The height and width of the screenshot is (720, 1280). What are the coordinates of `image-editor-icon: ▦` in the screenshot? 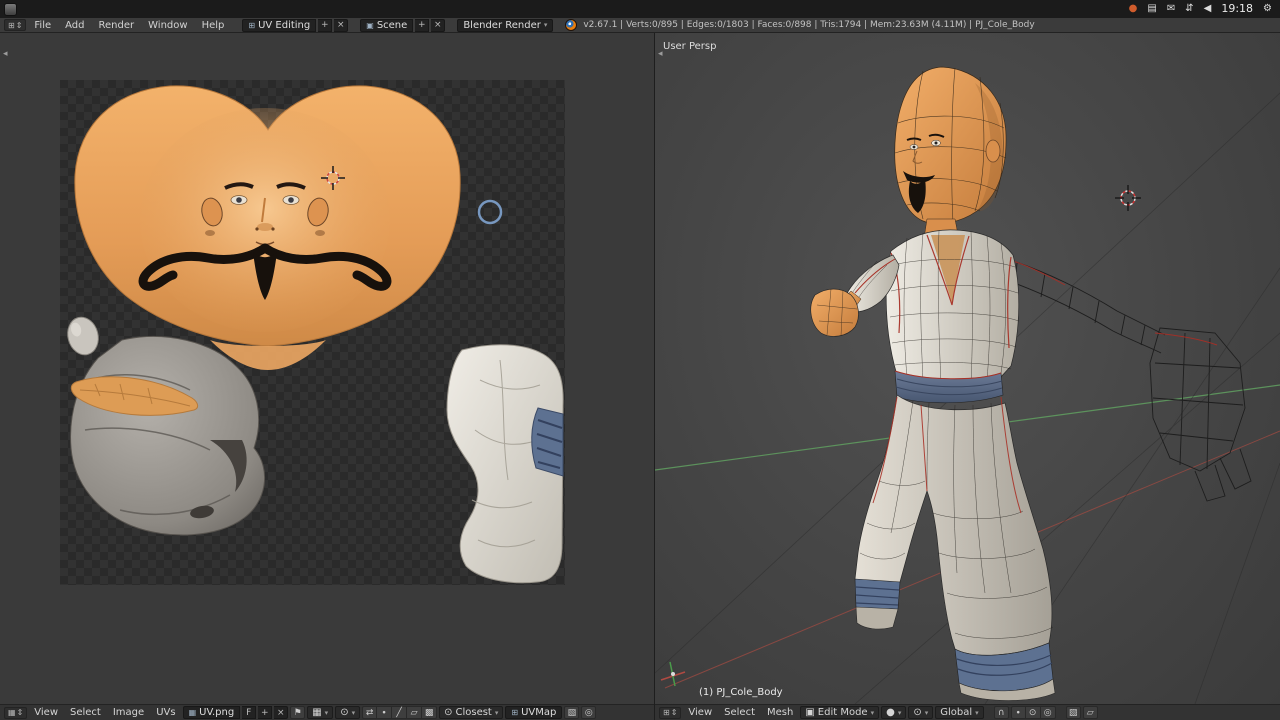 It's located at (12, 712).